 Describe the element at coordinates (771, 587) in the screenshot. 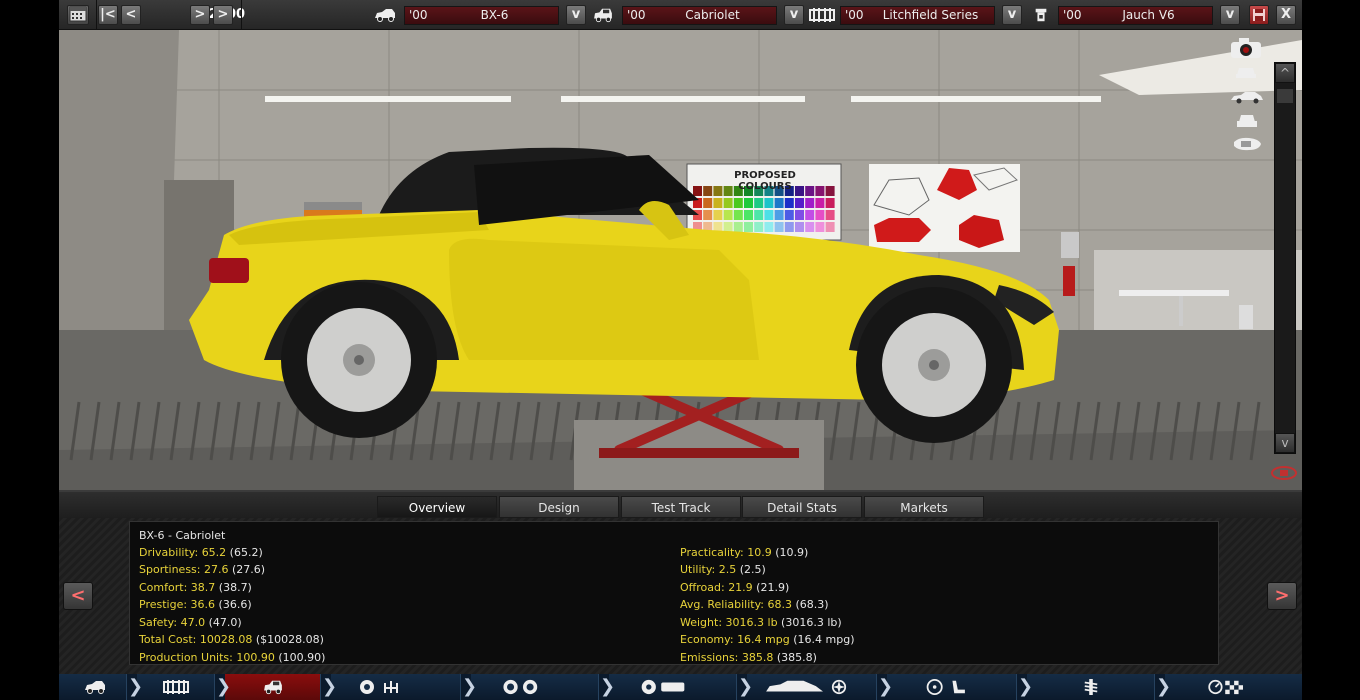

I see `stat-base-value: (21.9)` at that location.